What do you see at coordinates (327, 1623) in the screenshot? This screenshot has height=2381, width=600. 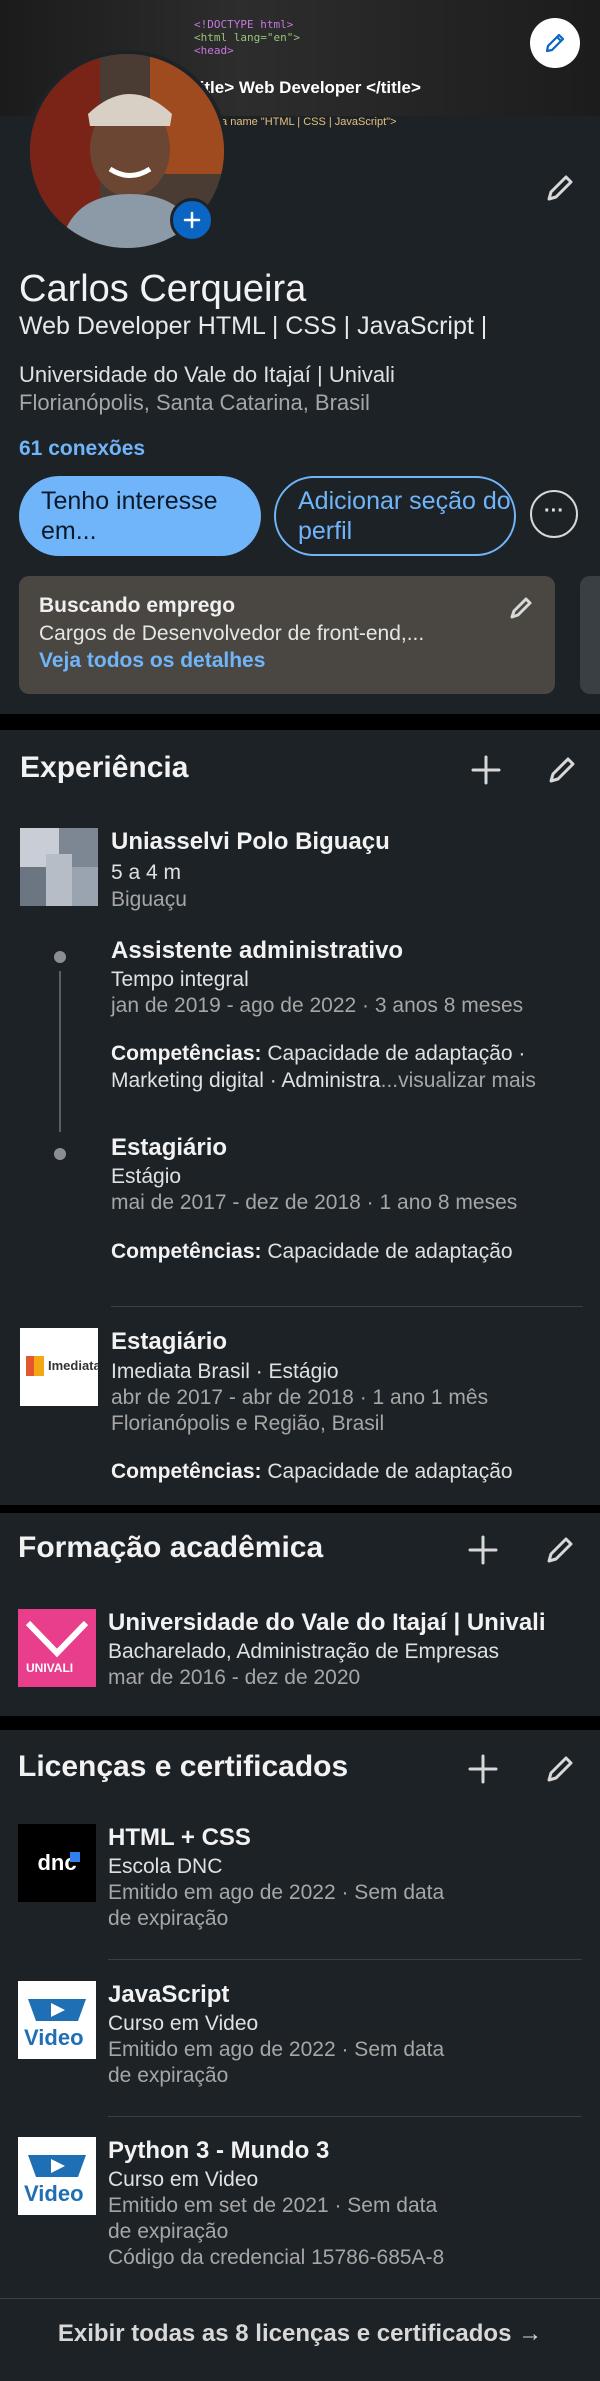 I see `school-name: Universidade do Vale do Itajaí | Univali` at bounding box center [327, 1623].